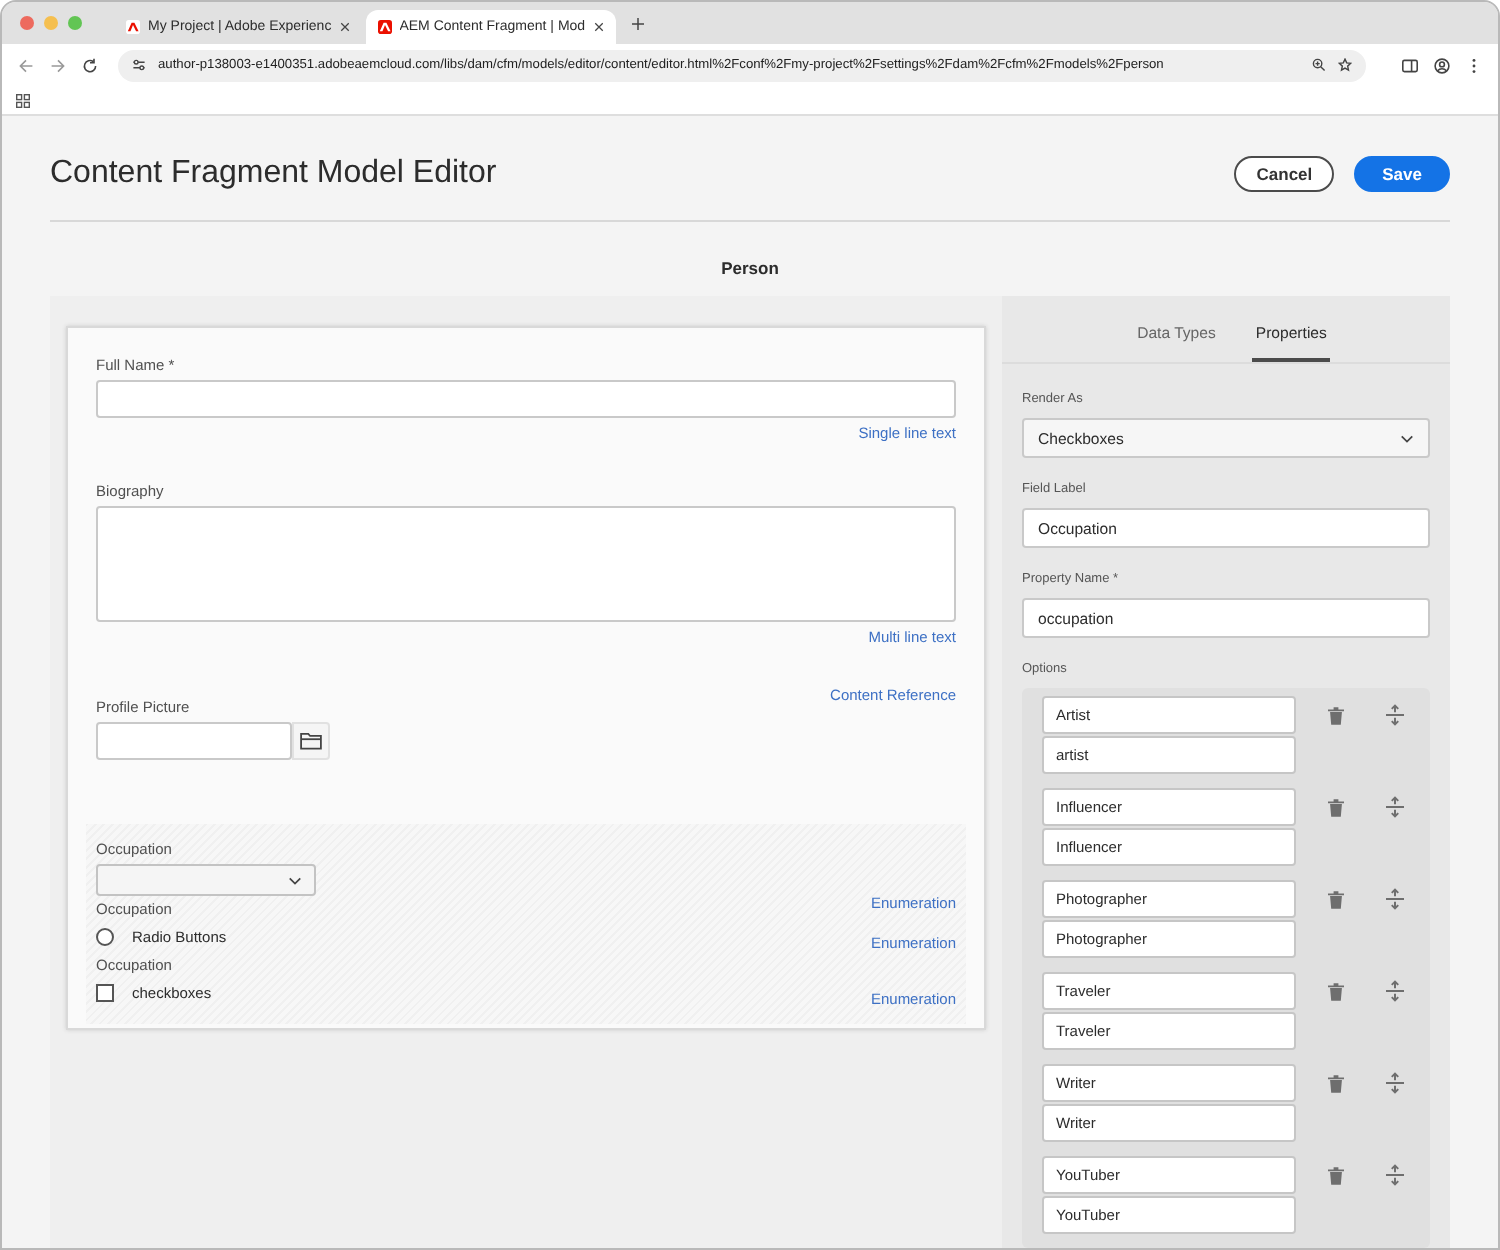 This screenshot has height=1250, width=1500. What do you see at coordinates (105, 937) in the screenshot?
I see `radio-button` at bounding box center [105, 937].